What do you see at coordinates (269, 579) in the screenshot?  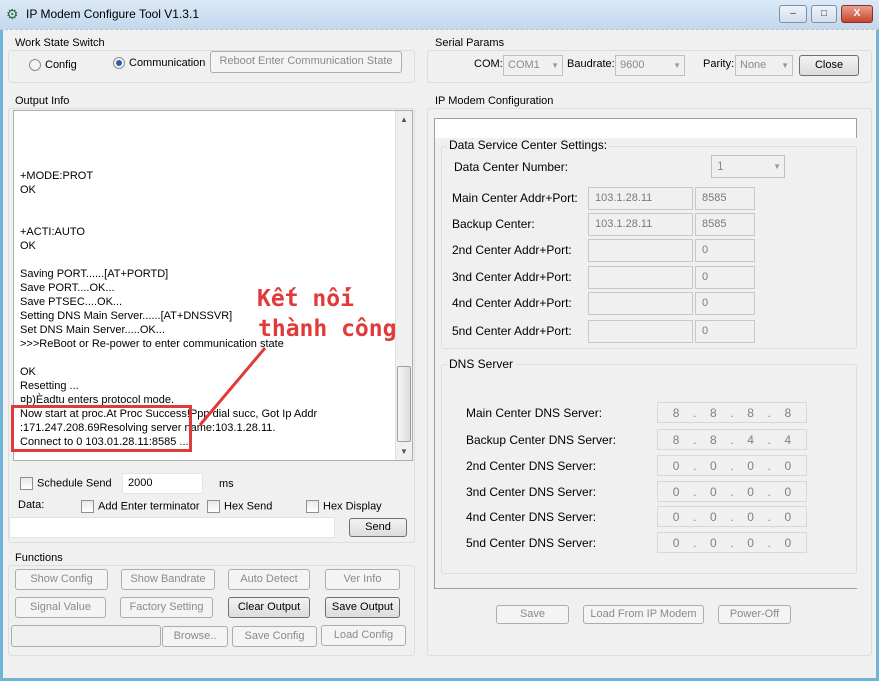 I see `auto-detect-button: Auto Detect` at bounding box center [269, 579].